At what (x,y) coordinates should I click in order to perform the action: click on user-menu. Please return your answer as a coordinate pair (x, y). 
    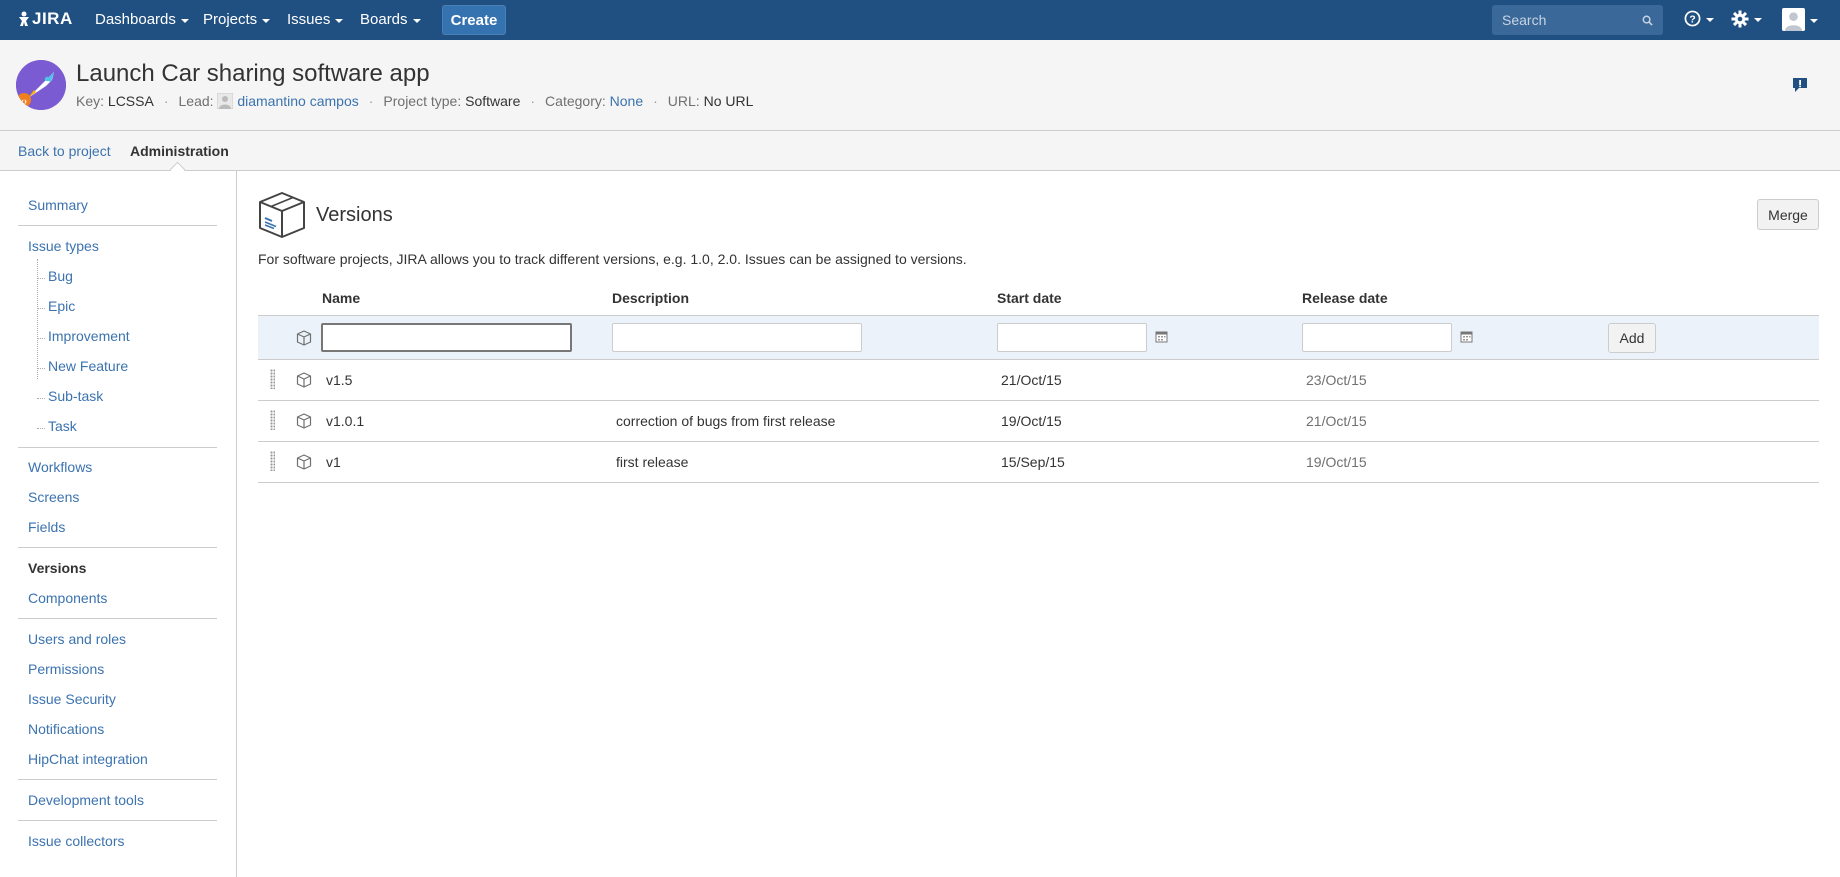
    Looking at the image, I should click on (1800, 19).